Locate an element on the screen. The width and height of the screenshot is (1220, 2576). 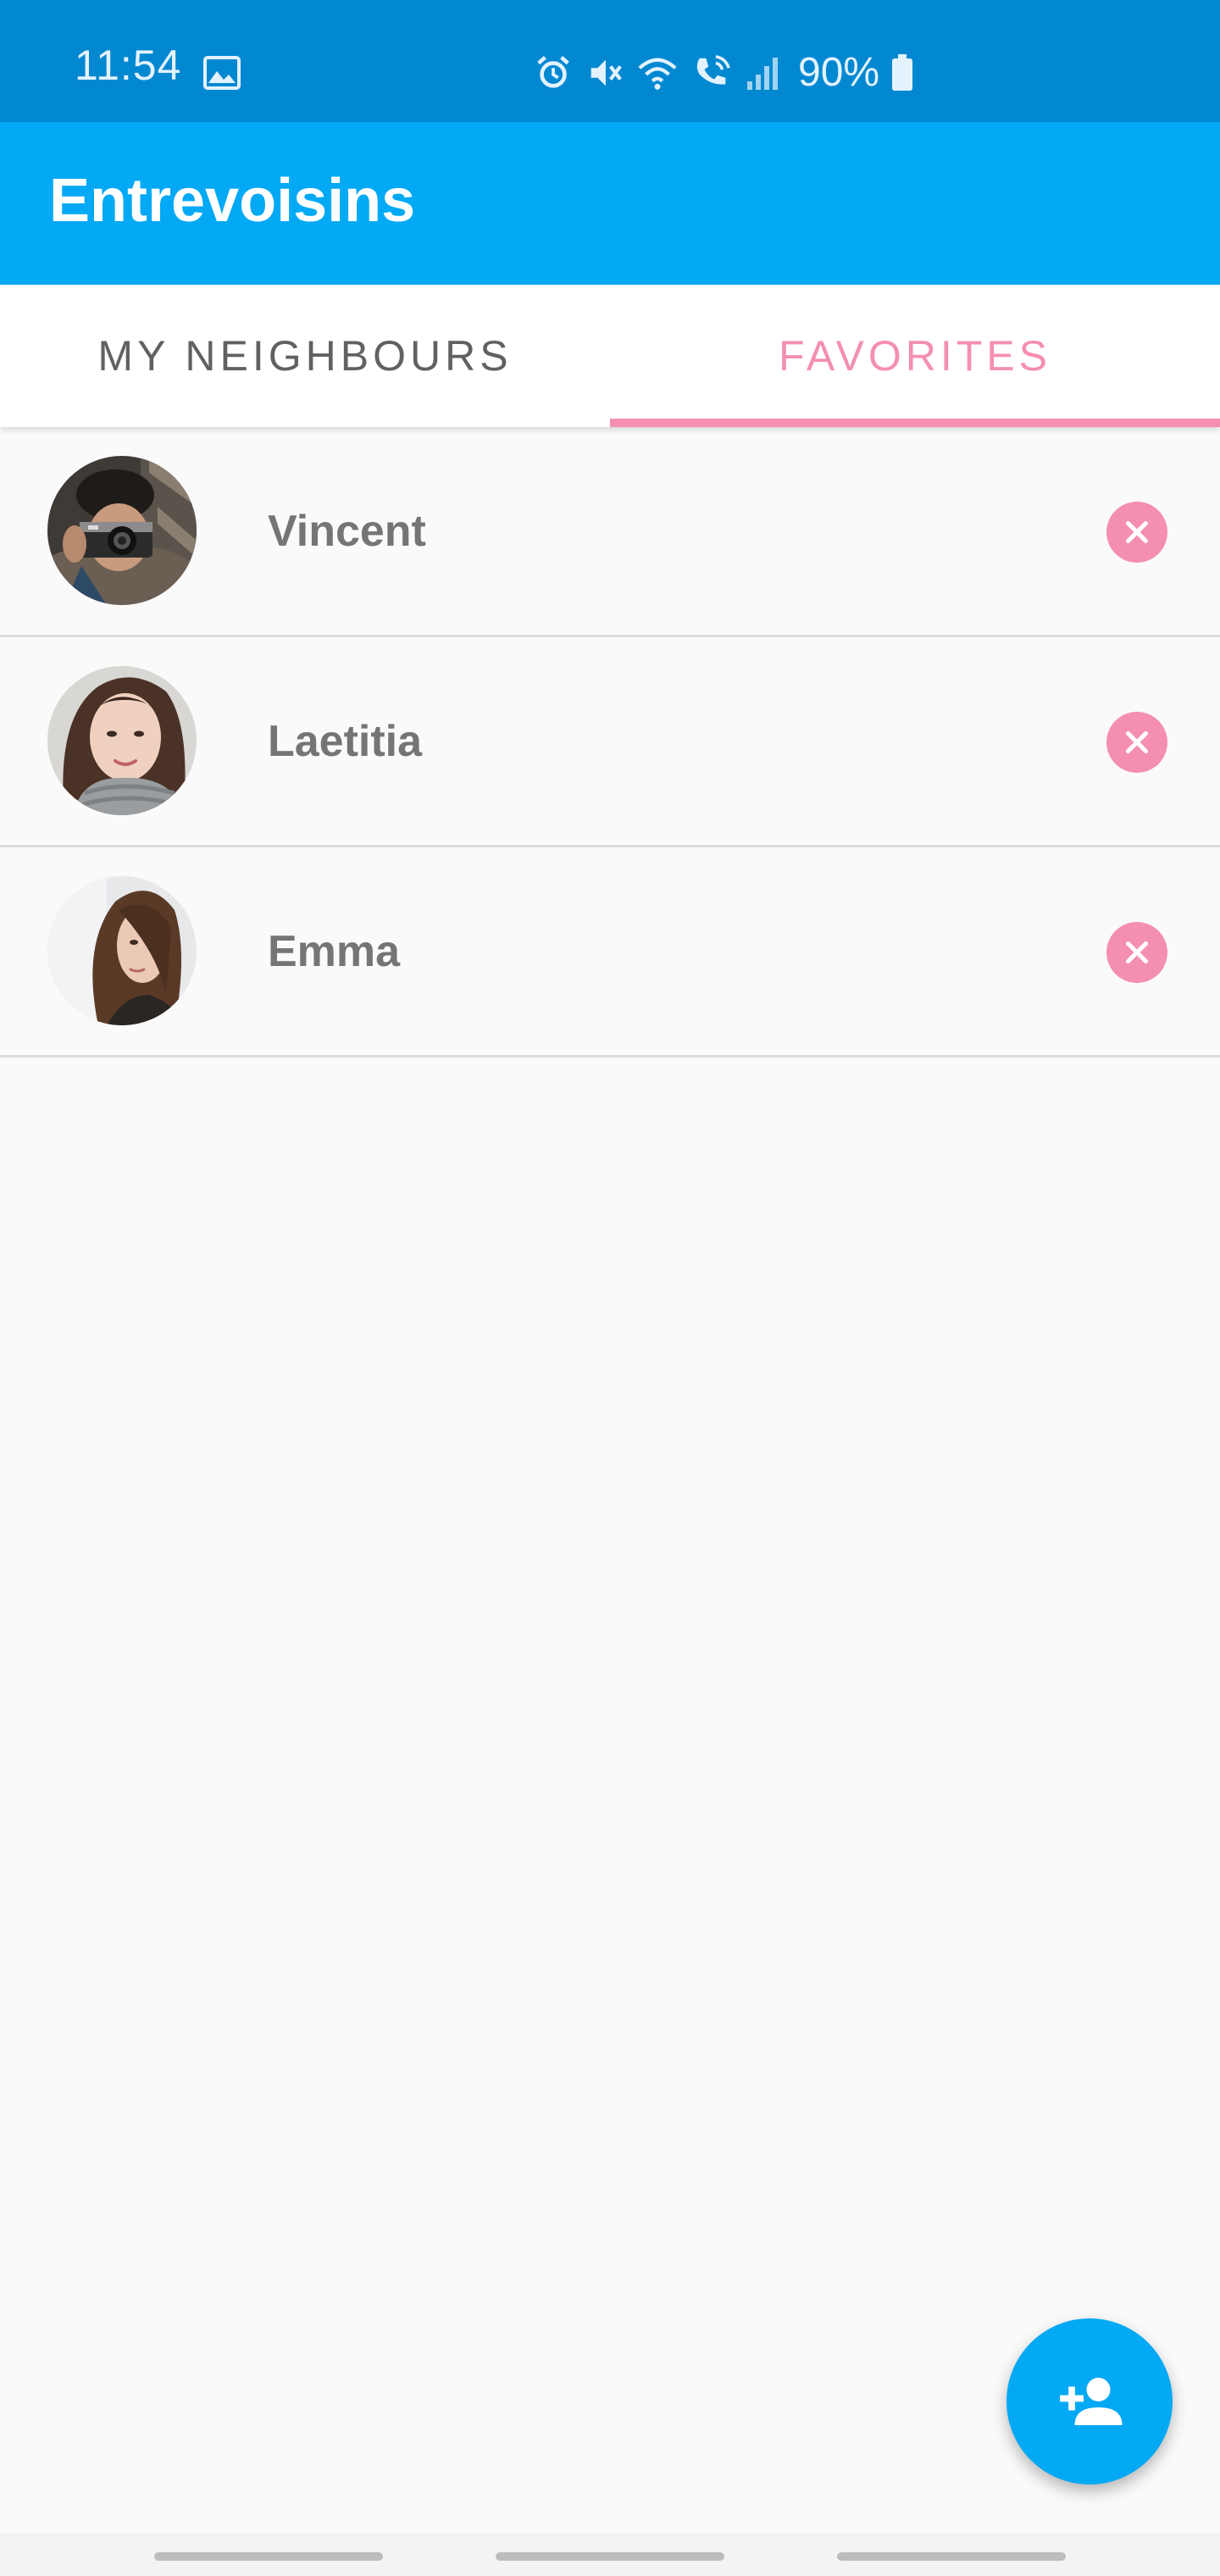
nav-home-handle is located at coordinates (610, 2556).